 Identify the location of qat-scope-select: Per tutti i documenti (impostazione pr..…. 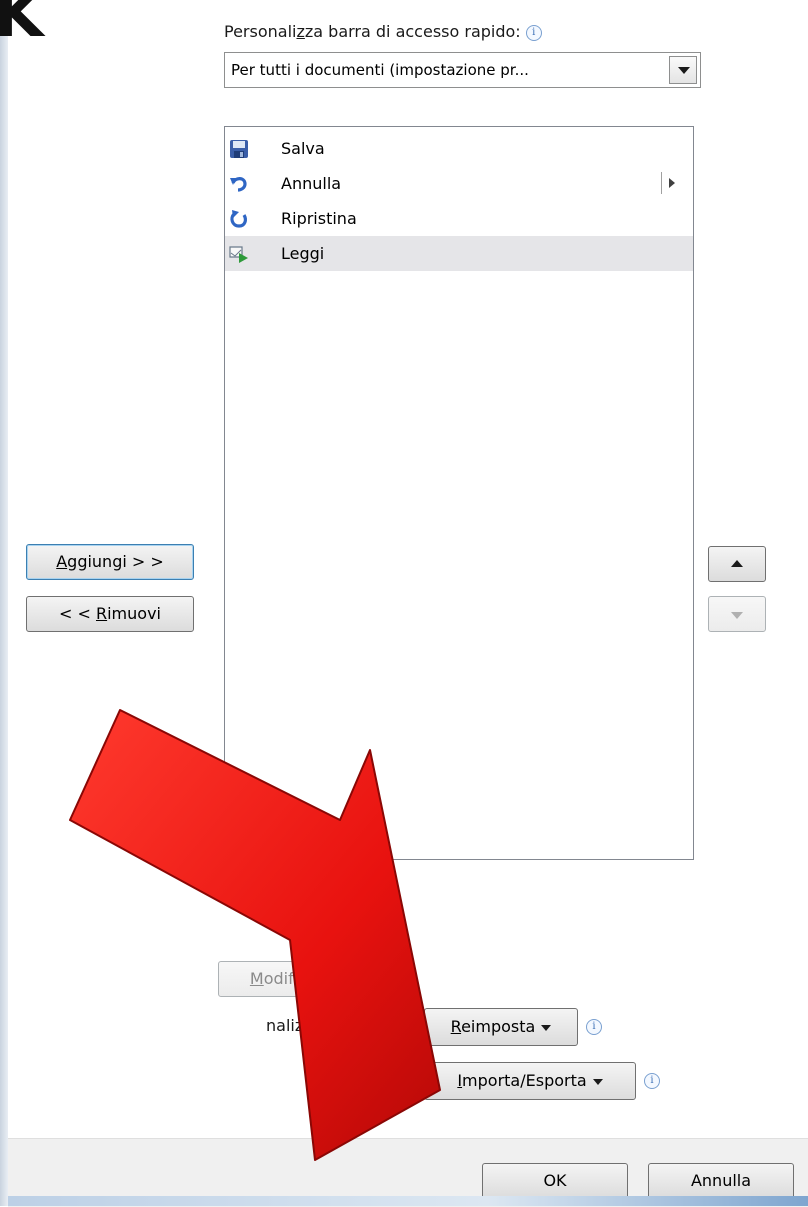
(462, 70).